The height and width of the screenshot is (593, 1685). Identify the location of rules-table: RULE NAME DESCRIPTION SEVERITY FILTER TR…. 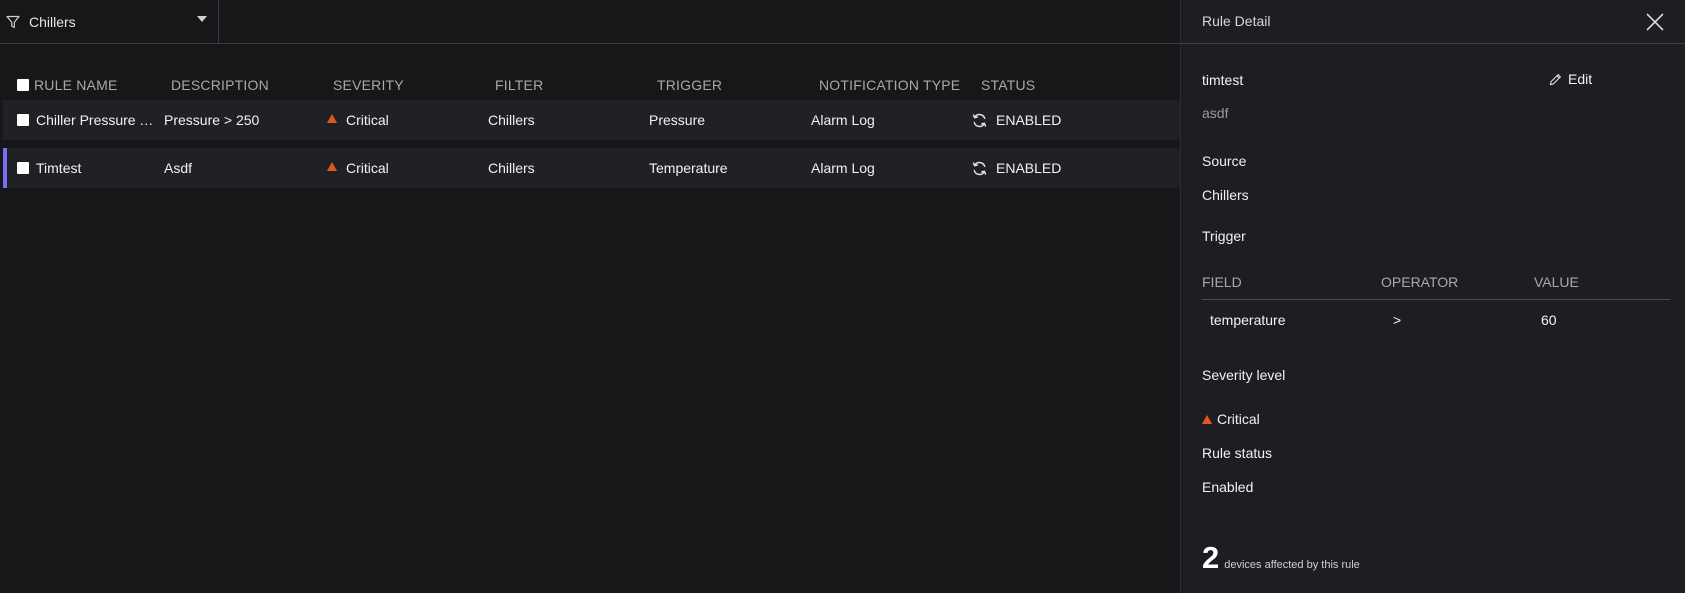
(590, 126).